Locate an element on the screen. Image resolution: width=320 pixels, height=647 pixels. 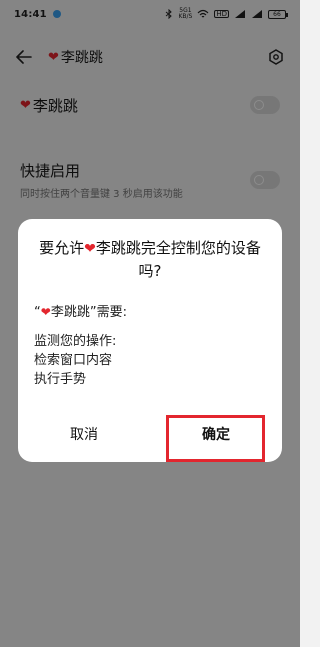
permission-item: 执行手势 is located at coordinates (60, 379).